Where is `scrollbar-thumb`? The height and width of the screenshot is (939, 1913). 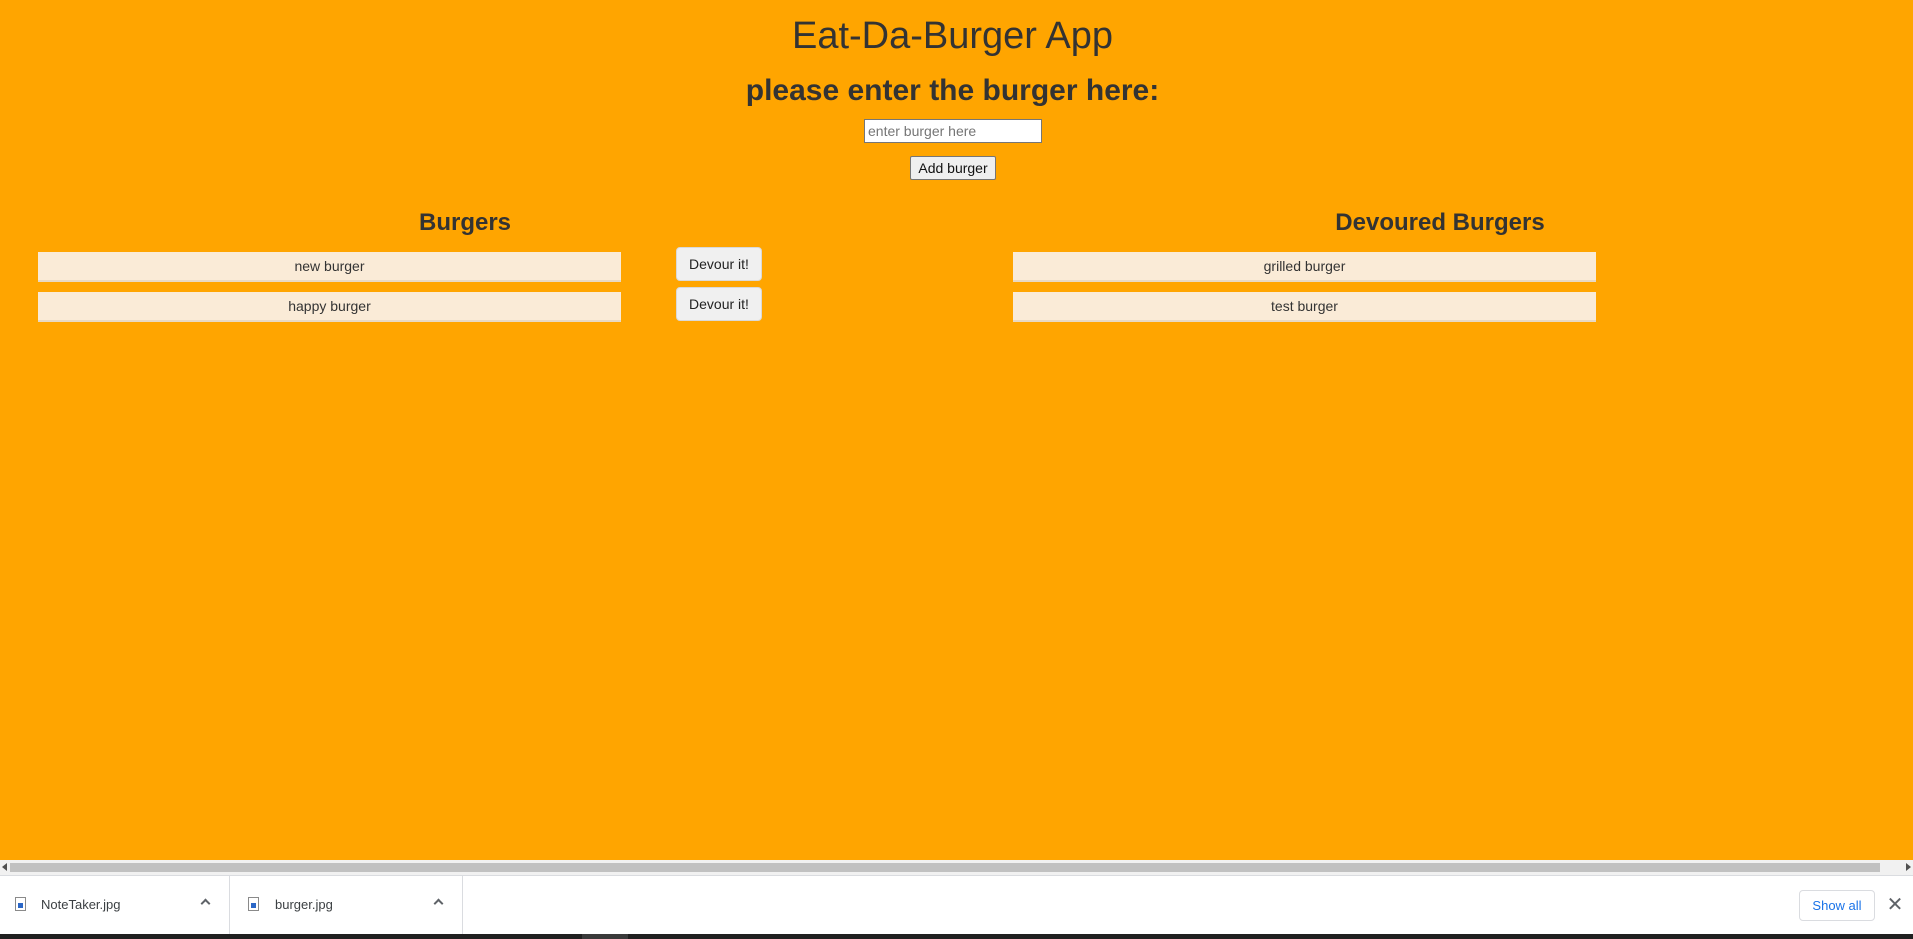
scrollbar-thumb is located at coordinates (945, 867).